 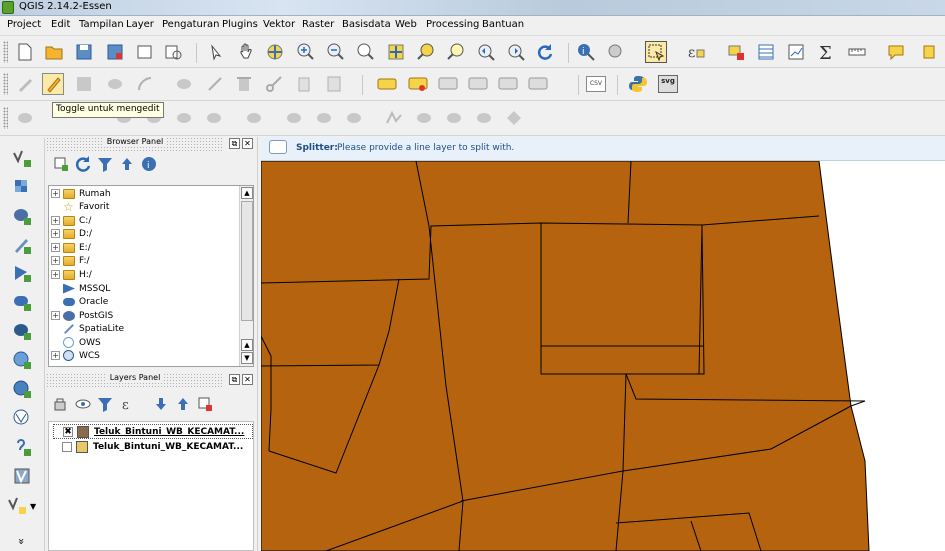 What do you see at coordinates (22, 158) in the screenshot?
I see `add-vector-layer-icon` at bounding box center [22, 158].